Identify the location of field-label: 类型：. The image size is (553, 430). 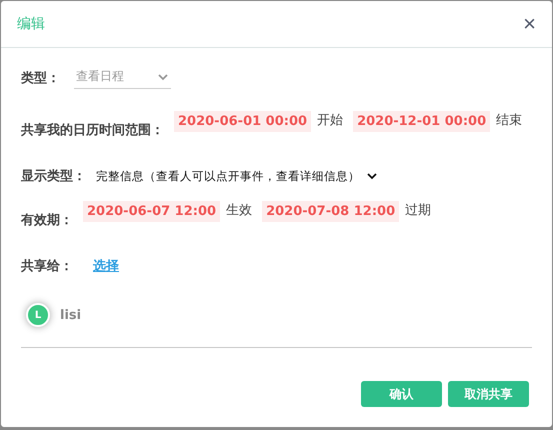
(40, 78).